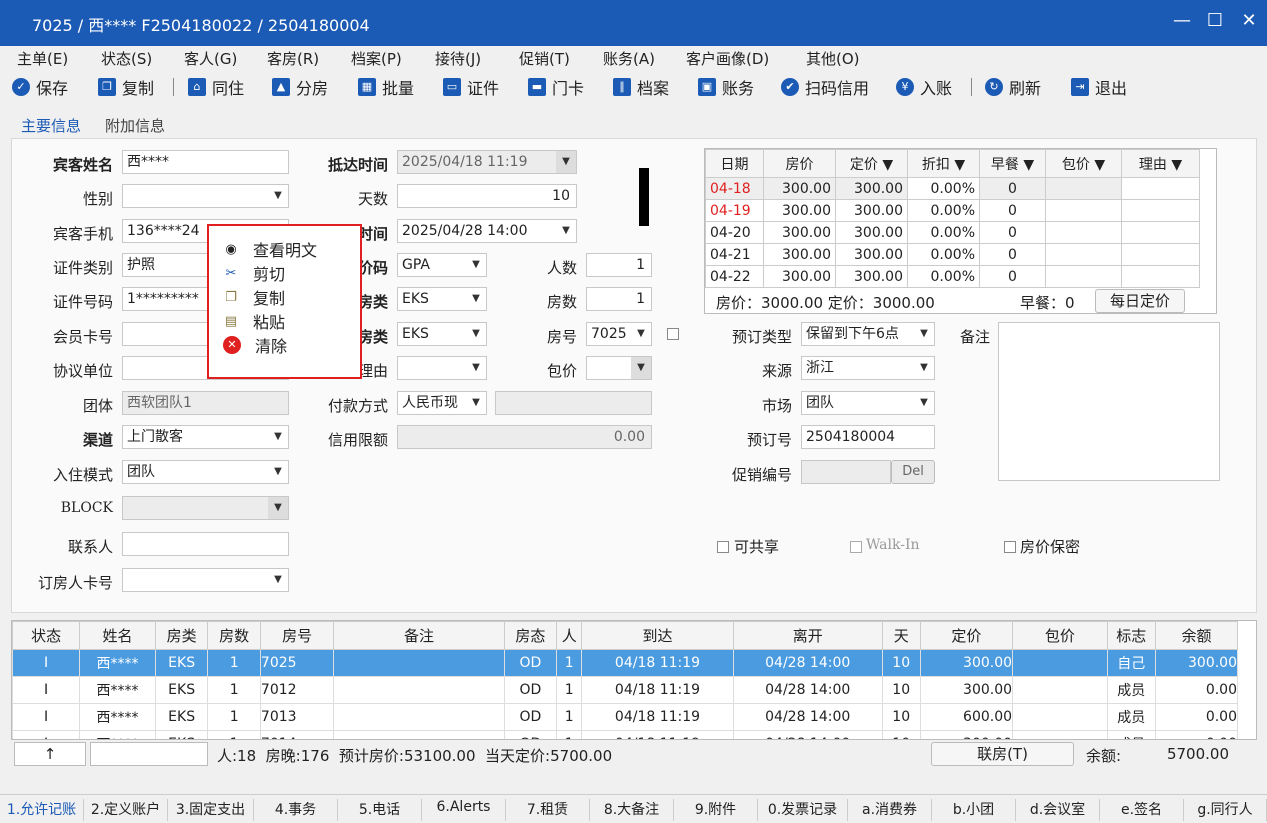 The height and width of the screenshot is (823, 1267). Describe the element at coordinates (51, 125) in the screenshot. I see `tab-main-info: 主要信息` at that location.